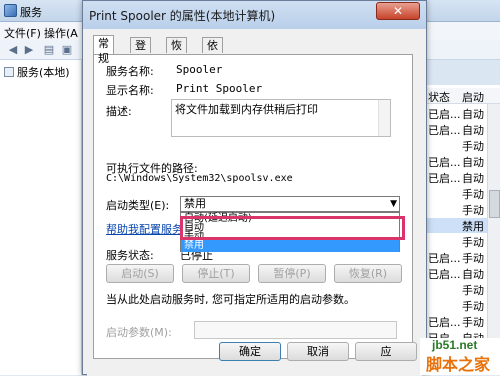 The height and width of the screenshot is (376, 500). Describe the element at coordinates (67, 50) in the screenshot. I see `properties-icon: ▣` at that location.